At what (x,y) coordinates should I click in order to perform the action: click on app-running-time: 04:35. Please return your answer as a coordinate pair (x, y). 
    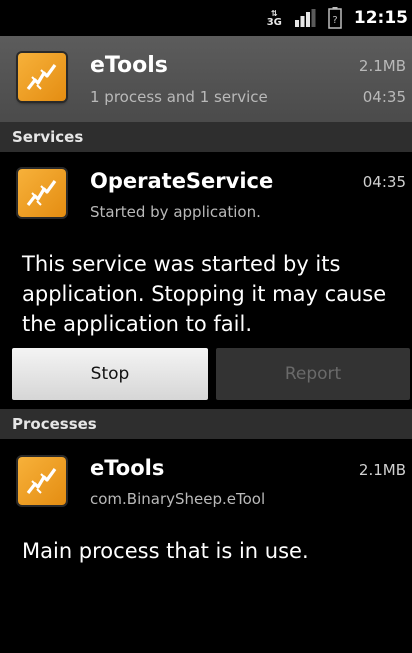
    Looking at the image, I should click on (384, 97).